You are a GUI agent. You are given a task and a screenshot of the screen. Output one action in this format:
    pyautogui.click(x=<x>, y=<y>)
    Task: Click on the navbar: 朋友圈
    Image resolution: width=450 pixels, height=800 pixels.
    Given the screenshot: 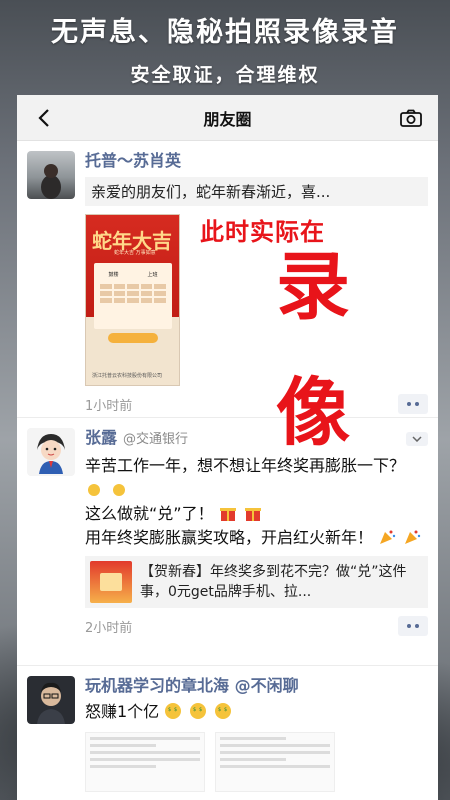 What is the action you would take?
    pyautogui.click(x=227, y=118)
    